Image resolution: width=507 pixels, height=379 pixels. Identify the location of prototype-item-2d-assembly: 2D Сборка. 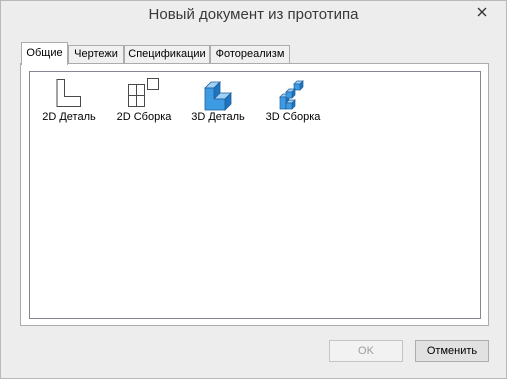
(144, 103).